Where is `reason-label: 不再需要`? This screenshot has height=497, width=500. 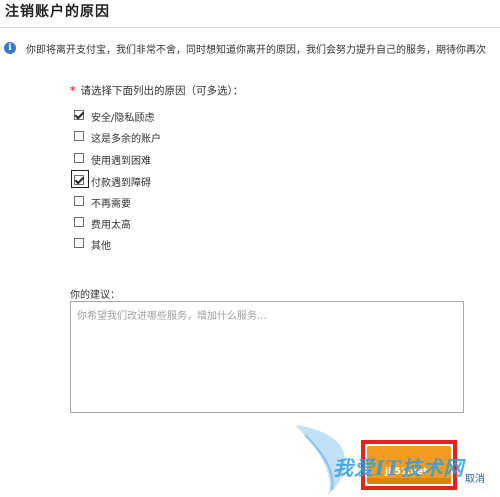 reason-label: 不再需要 is located at coordinates (111, 204).